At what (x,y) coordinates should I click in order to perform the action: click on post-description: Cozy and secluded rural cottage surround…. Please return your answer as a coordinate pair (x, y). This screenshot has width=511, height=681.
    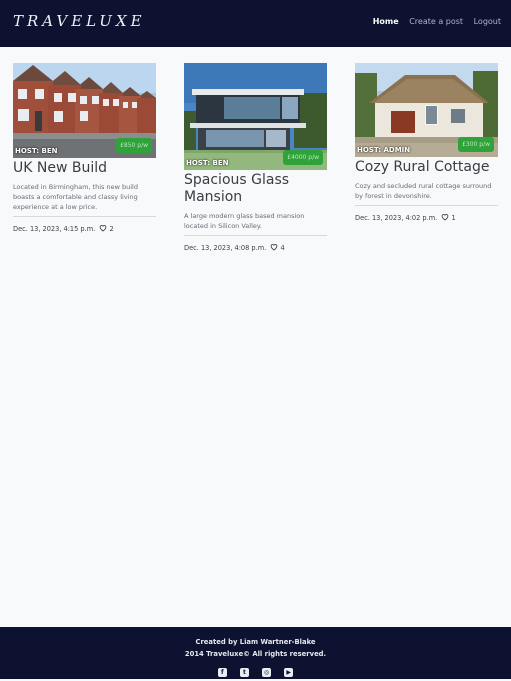
    Looking at the image, I should click on (423, 191).